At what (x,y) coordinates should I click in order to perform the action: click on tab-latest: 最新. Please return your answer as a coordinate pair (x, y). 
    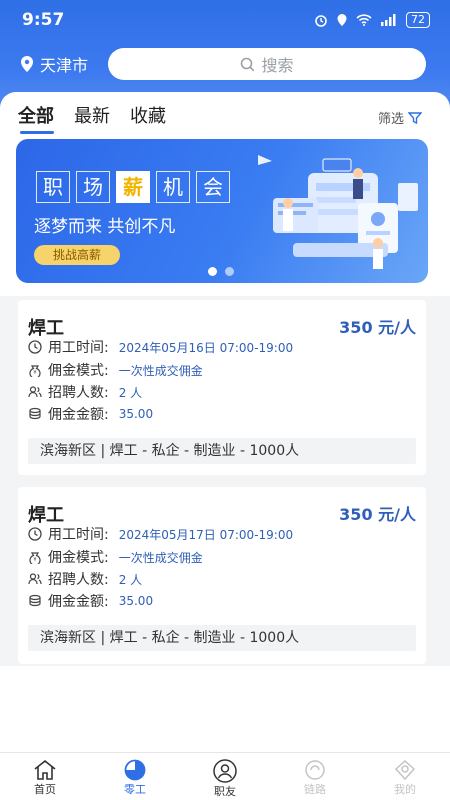
    Looking at the image, I should click on (92, 115).